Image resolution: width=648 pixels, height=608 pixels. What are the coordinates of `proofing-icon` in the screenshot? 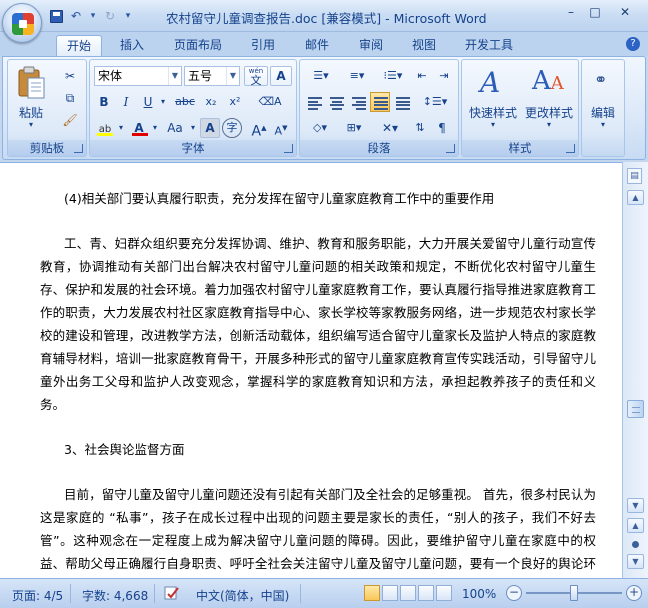 It's located at (172, 593).